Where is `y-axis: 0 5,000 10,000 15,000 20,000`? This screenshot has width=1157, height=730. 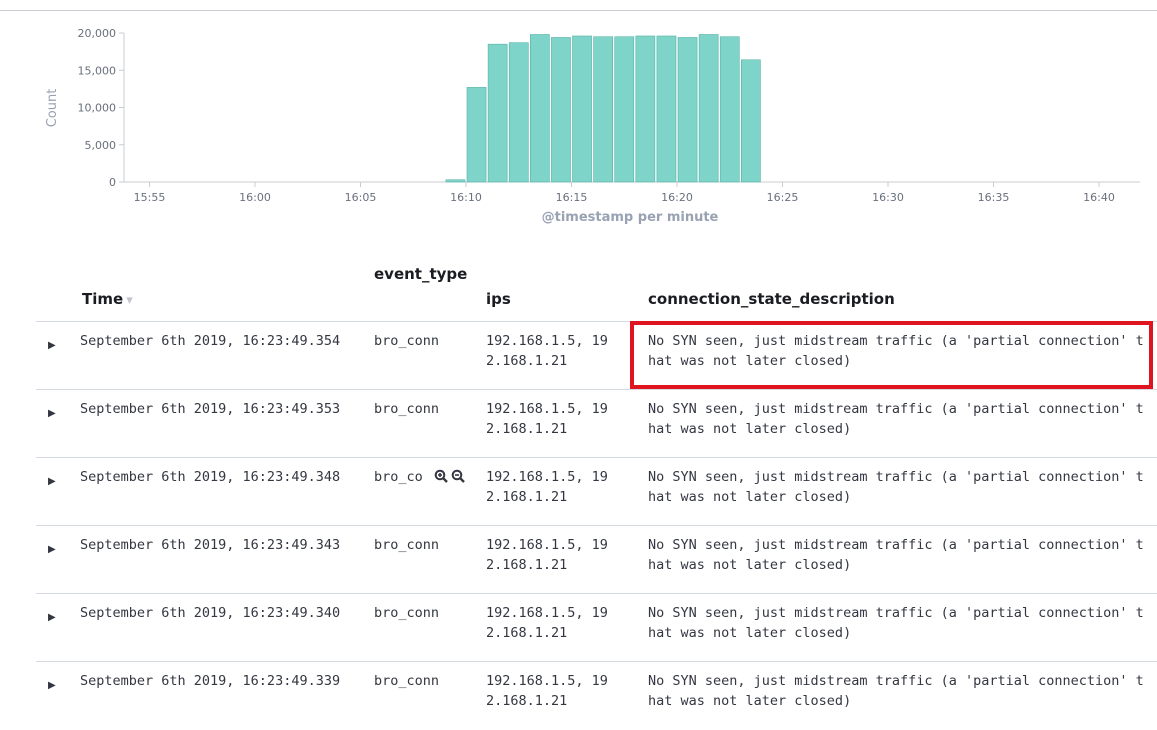
y-axis: 0 5,000 10,000 15,000 20,000 is located at coordinates (101, 108).